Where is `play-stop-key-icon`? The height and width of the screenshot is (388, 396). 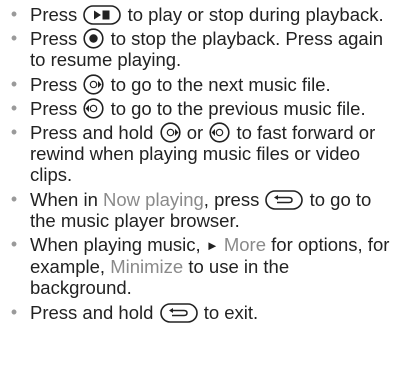
play-stop-key-icon is located at coordinates (102, 15).